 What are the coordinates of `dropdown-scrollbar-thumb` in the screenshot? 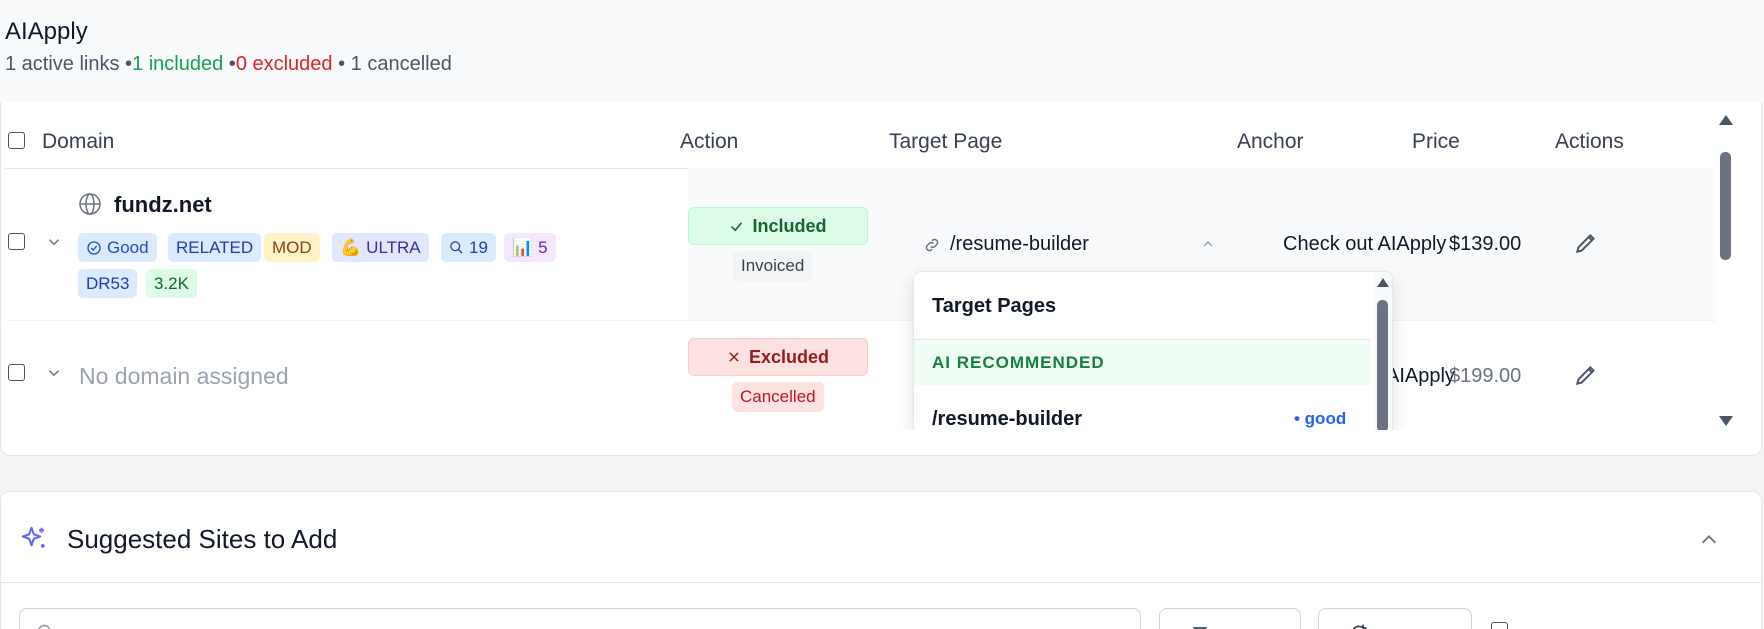 It's located at (1382, 365).